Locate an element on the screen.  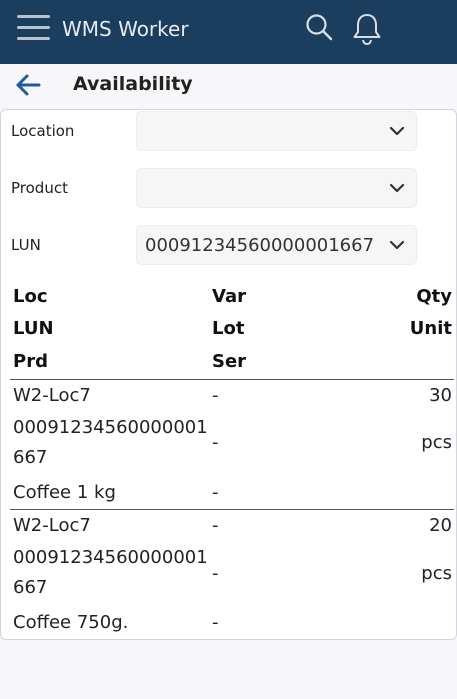
location-select is located at coordinates (276, 131).